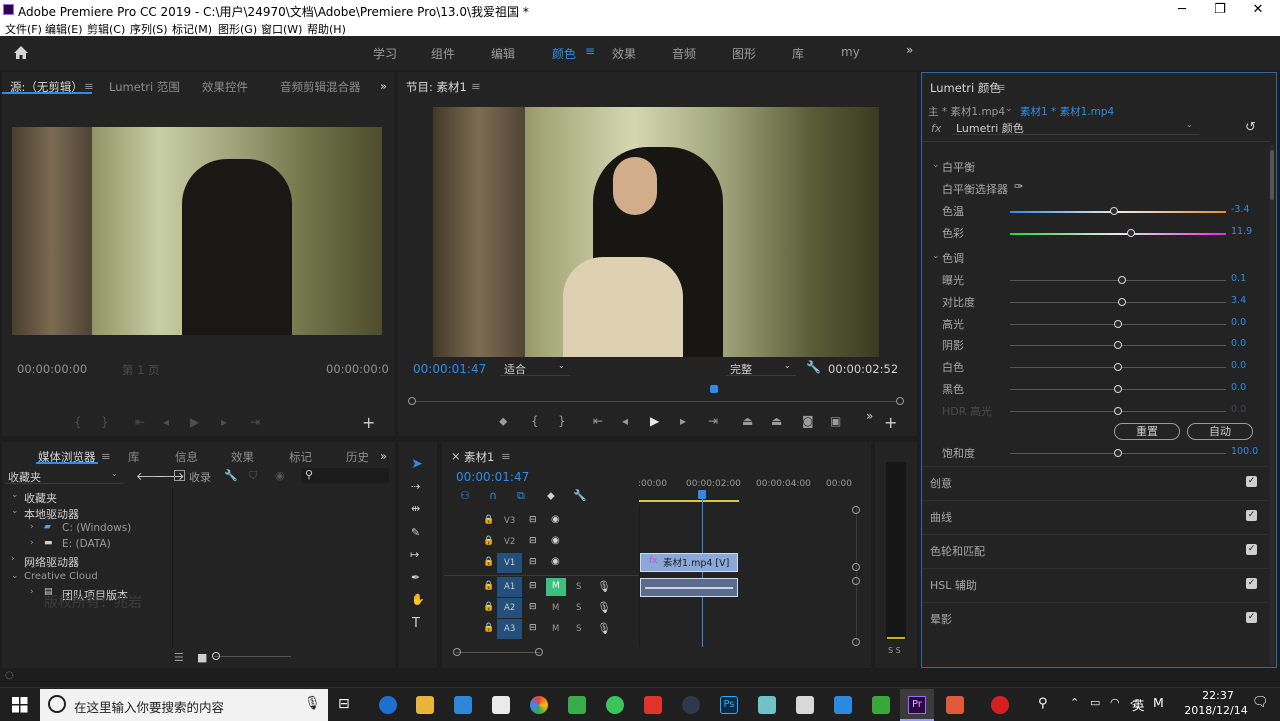 The height and width of the screenshot is (721, 1280). I want to click on program-fit-dropdown: 适合 ⌄, so click(535, 367).